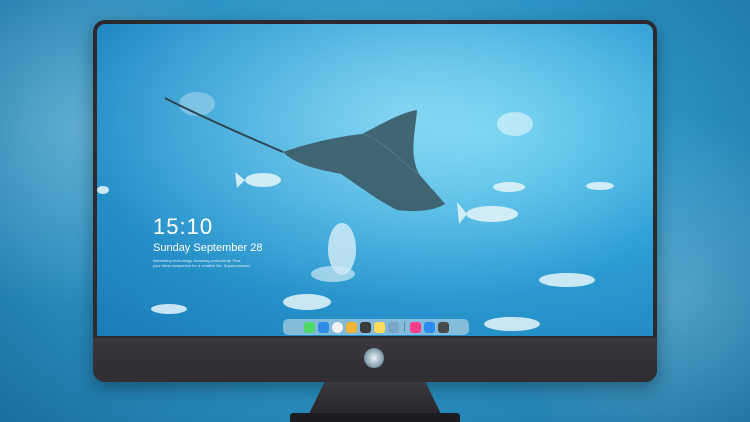 The height and width of the screenshot is (422, 750). What do you see at coordinates (393, 327) in the screenshot?
I see `preview-icon` at bounding box center [393, 327].